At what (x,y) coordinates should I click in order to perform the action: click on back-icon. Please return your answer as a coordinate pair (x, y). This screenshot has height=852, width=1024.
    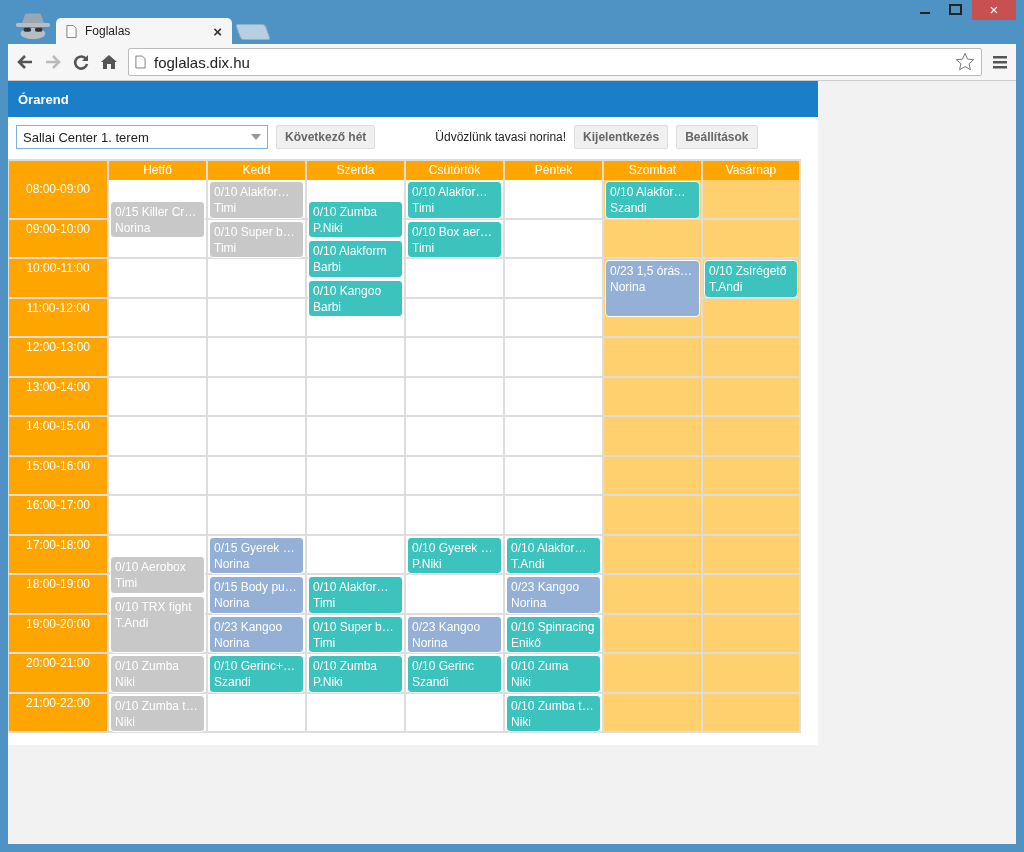
    Looking at the image, I should click on (25, 62).